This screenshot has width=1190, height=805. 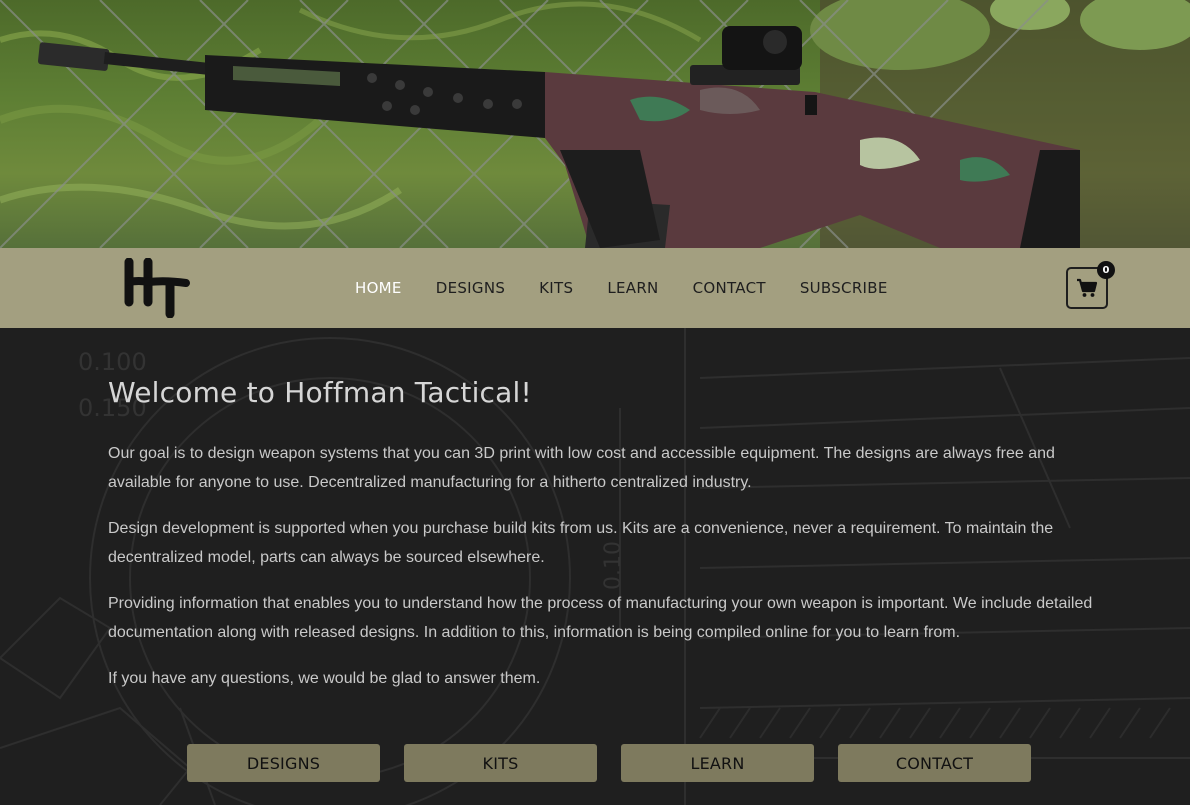 I want to click on designs-button: DESIGNS, so click(x=283, y=763).